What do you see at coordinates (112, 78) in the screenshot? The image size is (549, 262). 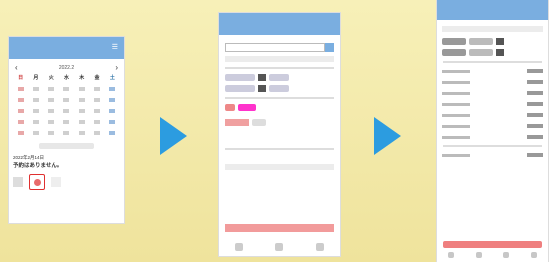 I see `weekday-sat: 土` at bounding box center [112, 78].